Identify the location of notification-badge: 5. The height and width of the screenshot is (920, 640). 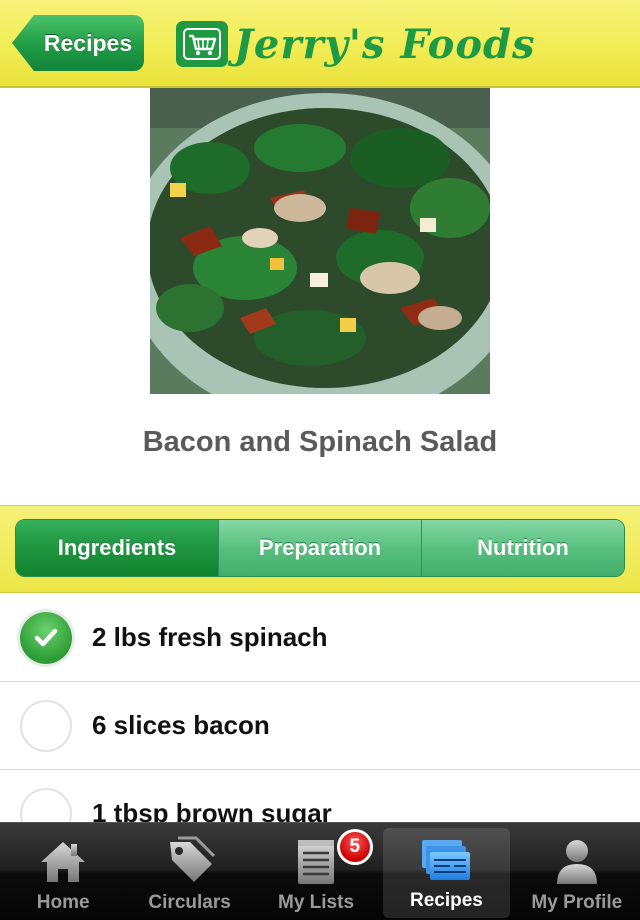
(354, 847).